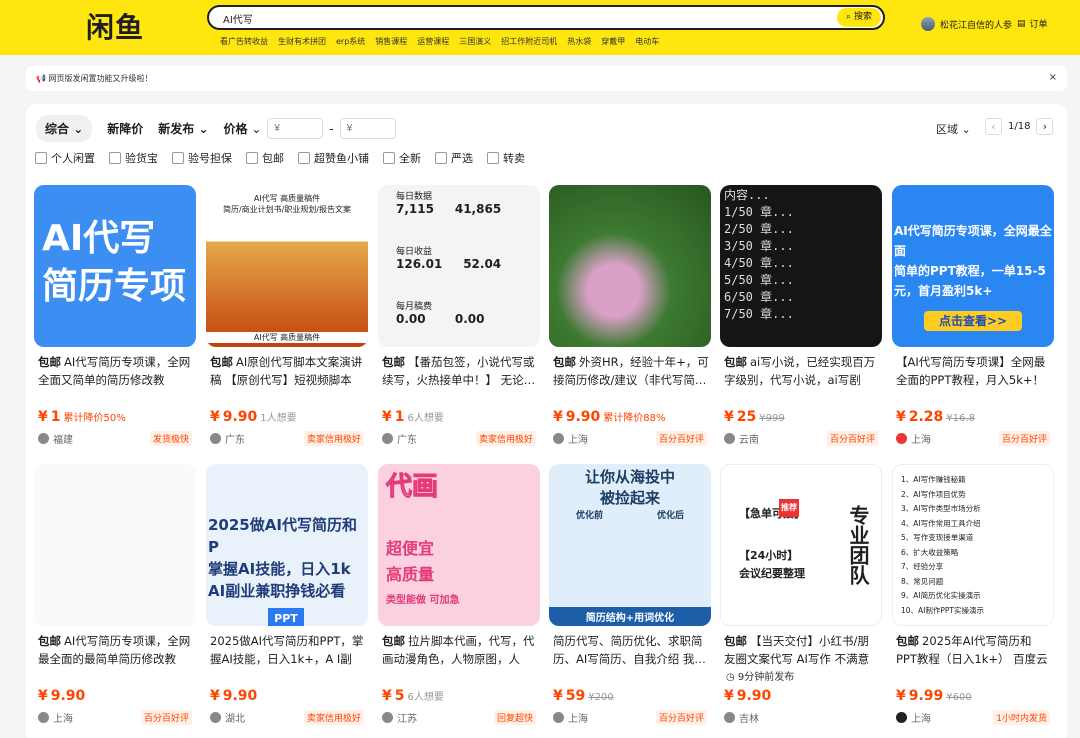 The image size is (1080, 738). Describe the element at coordinates (350, 41) in the screenshot. I see `hot-word: erp系统` at that location.